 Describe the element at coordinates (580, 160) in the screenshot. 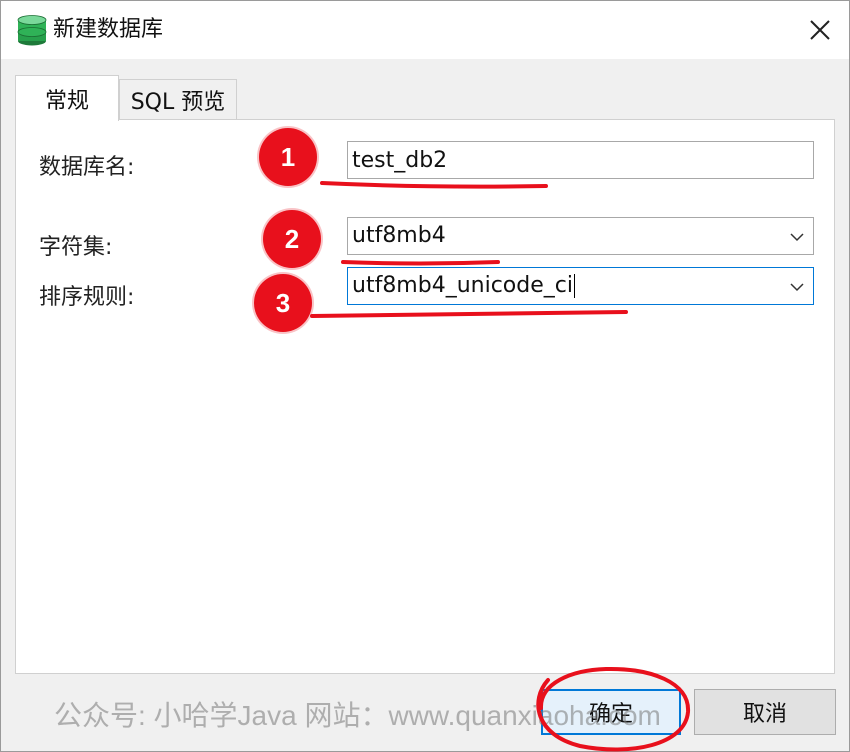

I see `db-name-input` at that location.